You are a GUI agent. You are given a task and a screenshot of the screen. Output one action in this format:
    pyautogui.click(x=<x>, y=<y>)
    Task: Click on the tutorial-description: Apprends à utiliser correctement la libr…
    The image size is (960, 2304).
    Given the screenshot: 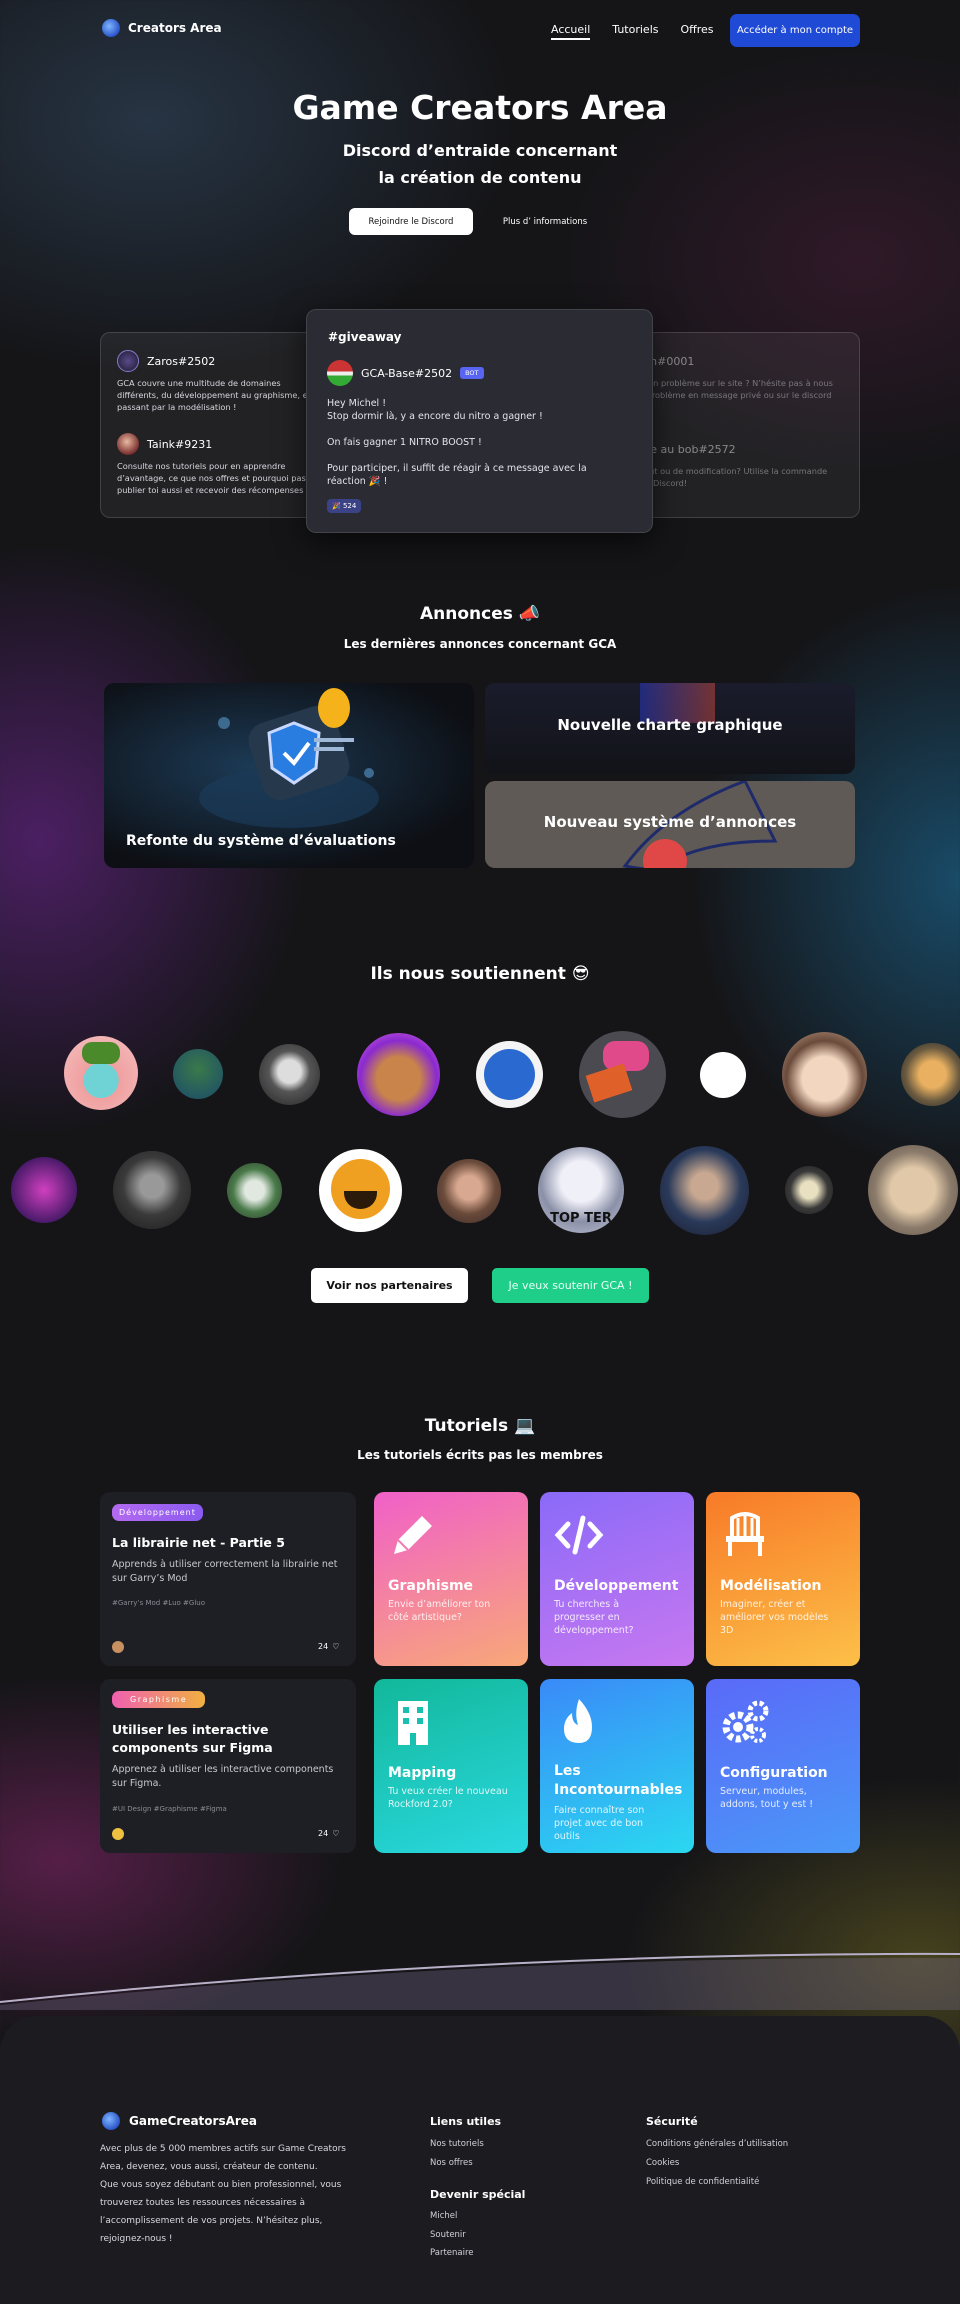 What is the action you would take?
    pyautogui.click(x=225, y=1571)
    